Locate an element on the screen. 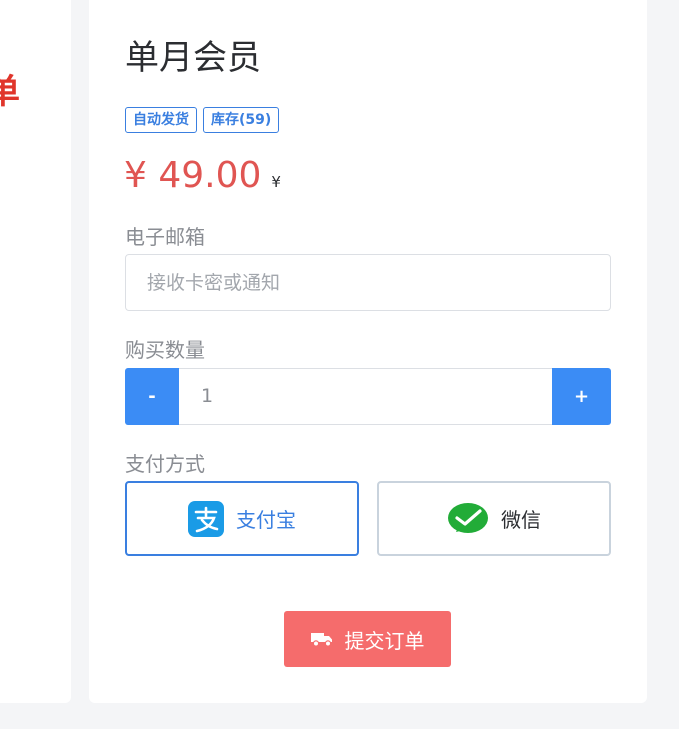 This screenshot has width=679, height=729. truck-icon is located at coordinates (321, 639).